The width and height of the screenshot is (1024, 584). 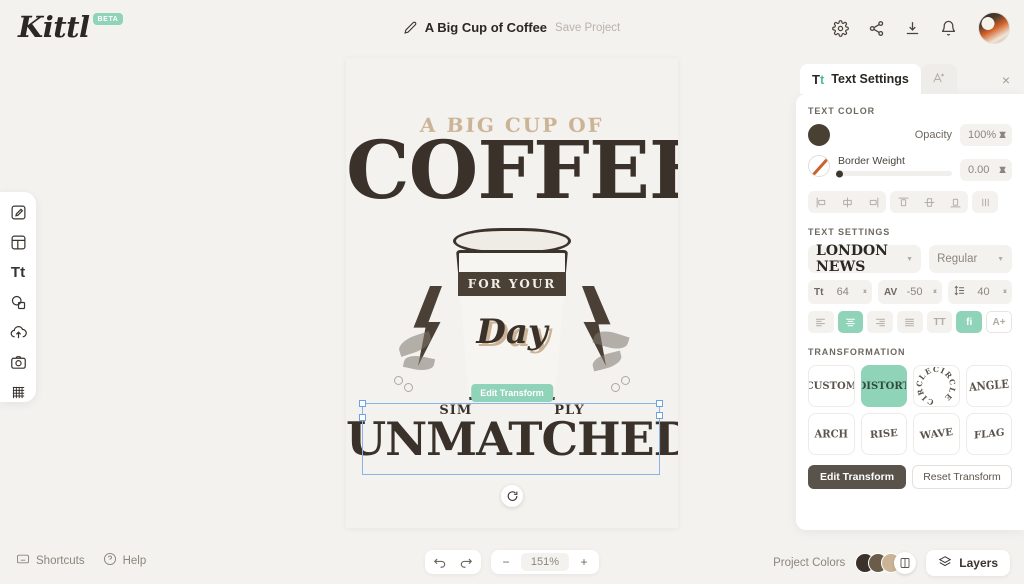 I want to click on coffee-cup-illustration: FOR YOUR Day, so click(x=512, y=317).